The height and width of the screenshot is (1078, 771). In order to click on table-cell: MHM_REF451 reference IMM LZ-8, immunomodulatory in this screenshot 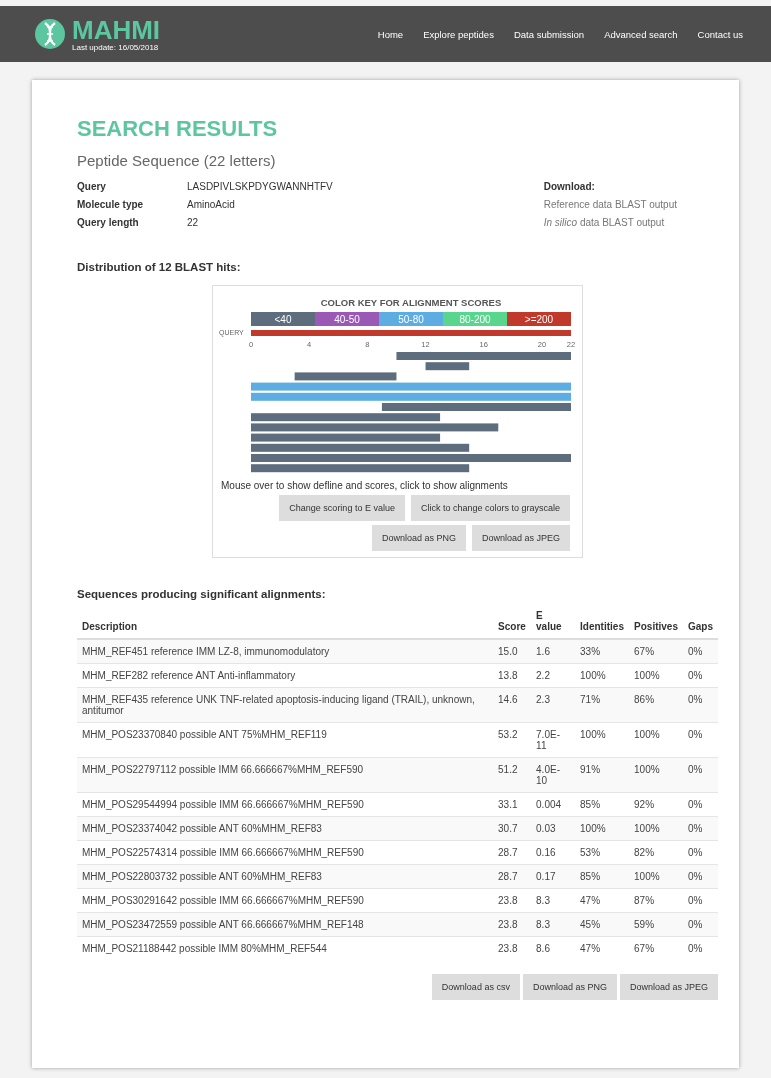, I will do `click(285, 651)`.